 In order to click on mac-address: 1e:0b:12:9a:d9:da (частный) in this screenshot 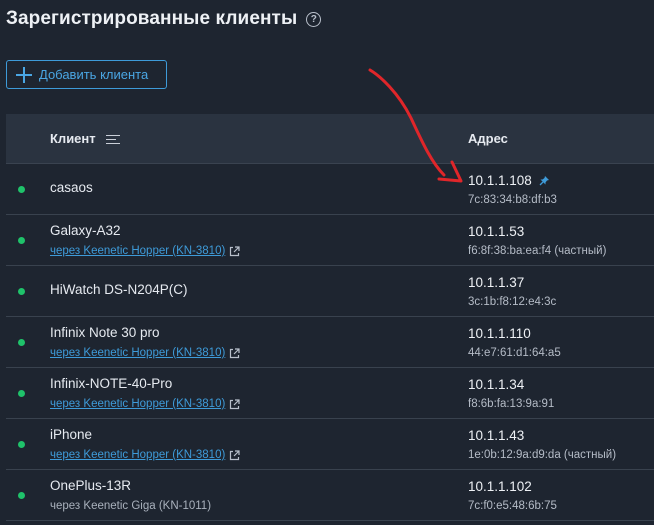, I will do `click(542, 455)`.